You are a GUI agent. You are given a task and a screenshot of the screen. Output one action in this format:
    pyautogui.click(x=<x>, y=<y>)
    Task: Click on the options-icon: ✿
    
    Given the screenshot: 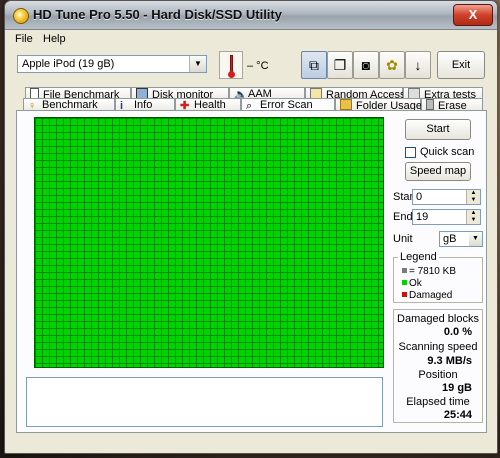 What is the action you would take?
    pyautogui.click(x=392, y=65)
    